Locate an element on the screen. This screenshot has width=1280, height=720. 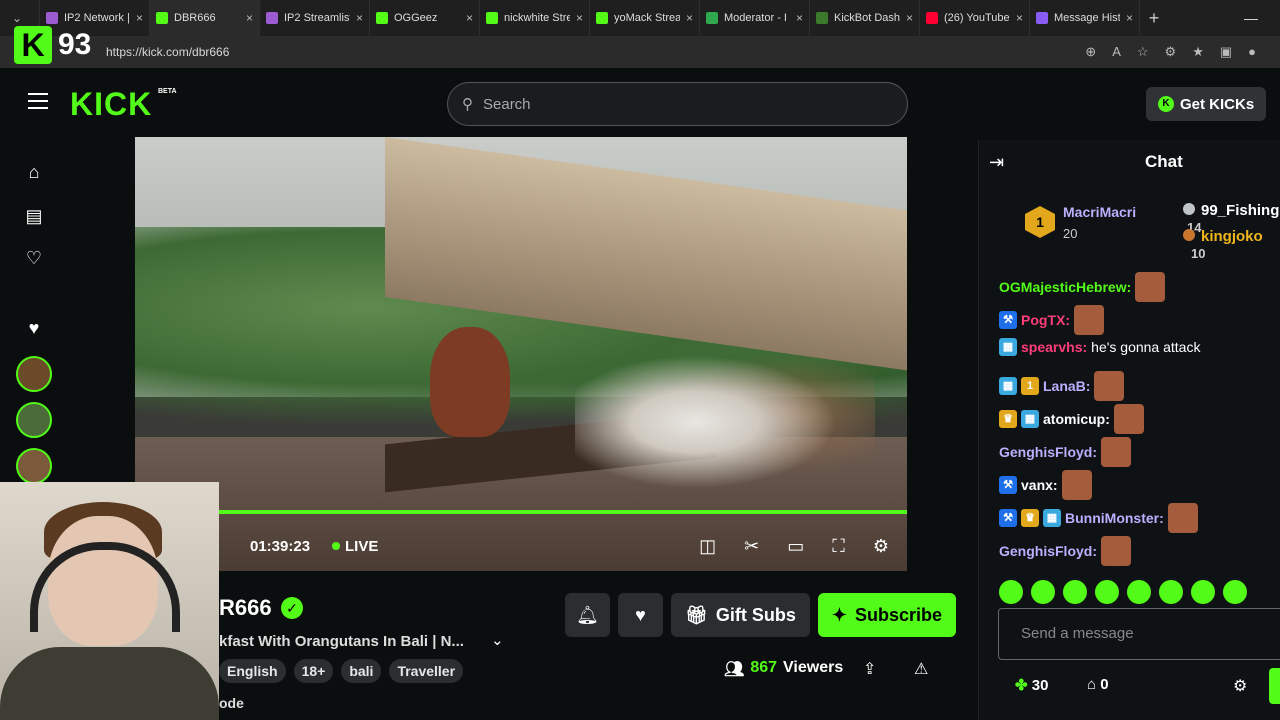
follow-heart-button: ♥ is located at coordinates (640, 615).